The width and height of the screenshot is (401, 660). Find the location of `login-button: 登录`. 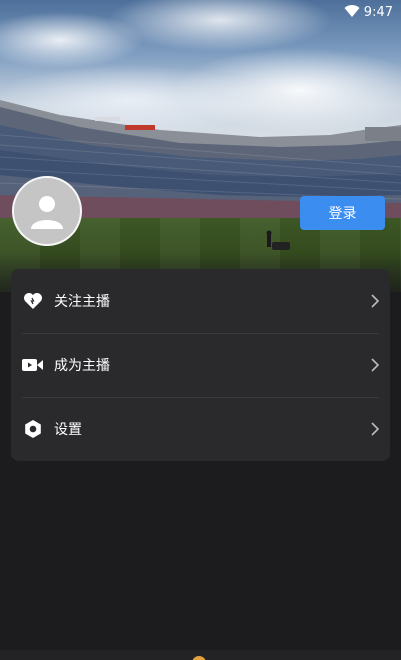

login-button: 登录 is located at coordinates (342, 213).